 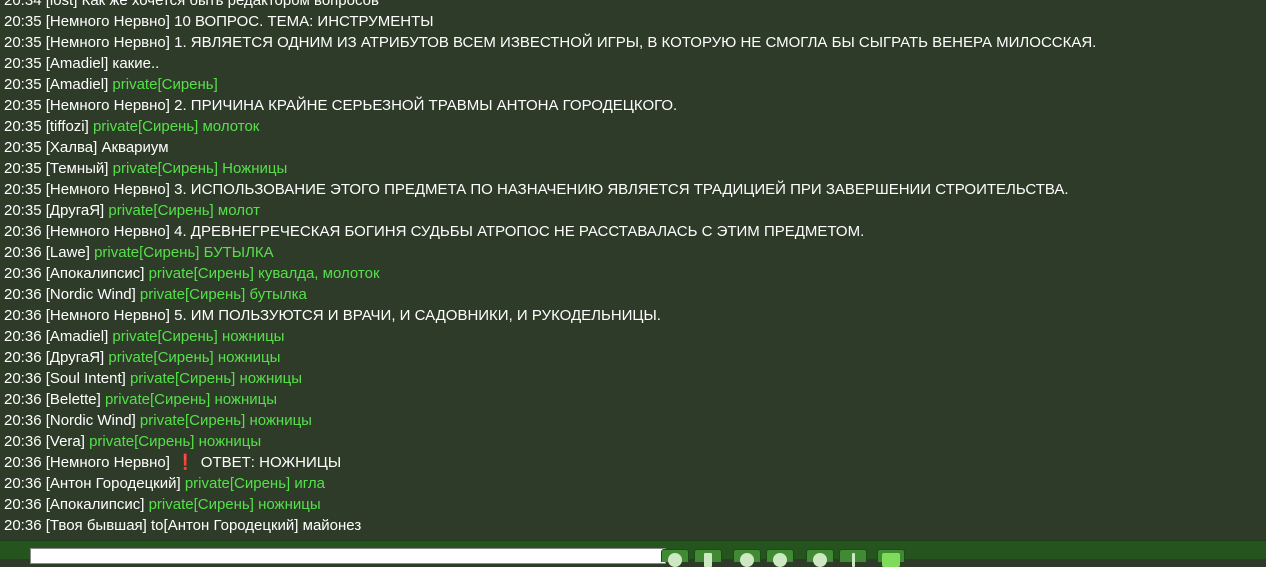 What do you see at coordinates (96, 525) in the screenshot?
I see `message-nick: [Твоя бывшая]` at bounding box center [96, 525].